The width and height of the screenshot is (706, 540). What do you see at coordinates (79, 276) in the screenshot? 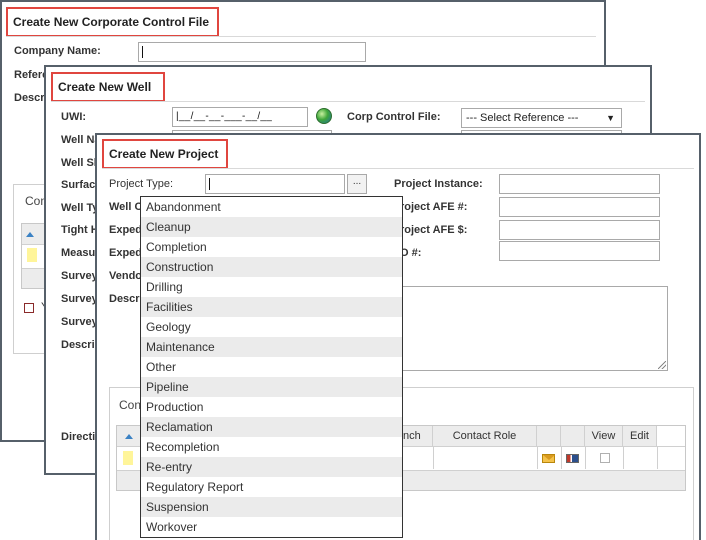
I see `survey-label-1: Survey` at bounding box center [79, 276].